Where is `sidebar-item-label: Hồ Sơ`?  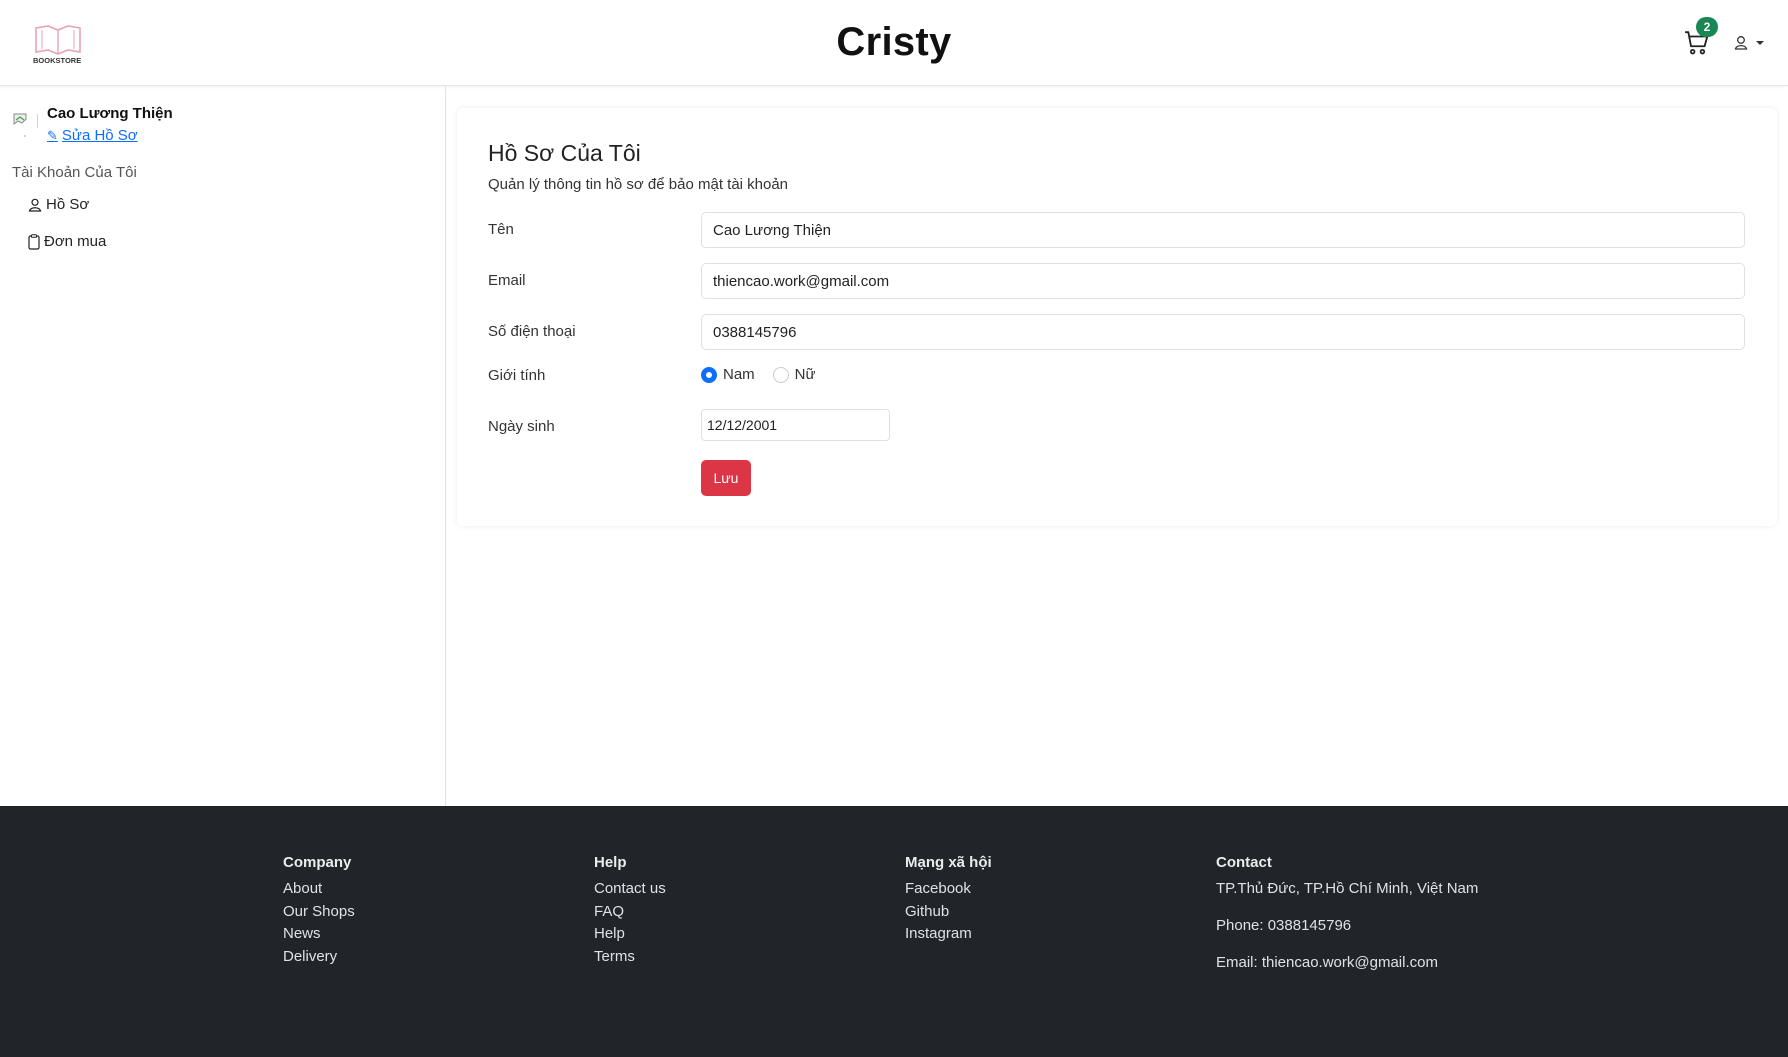
sidebar-item-label: Hồ Sơ is located at coordinates (68, 204).